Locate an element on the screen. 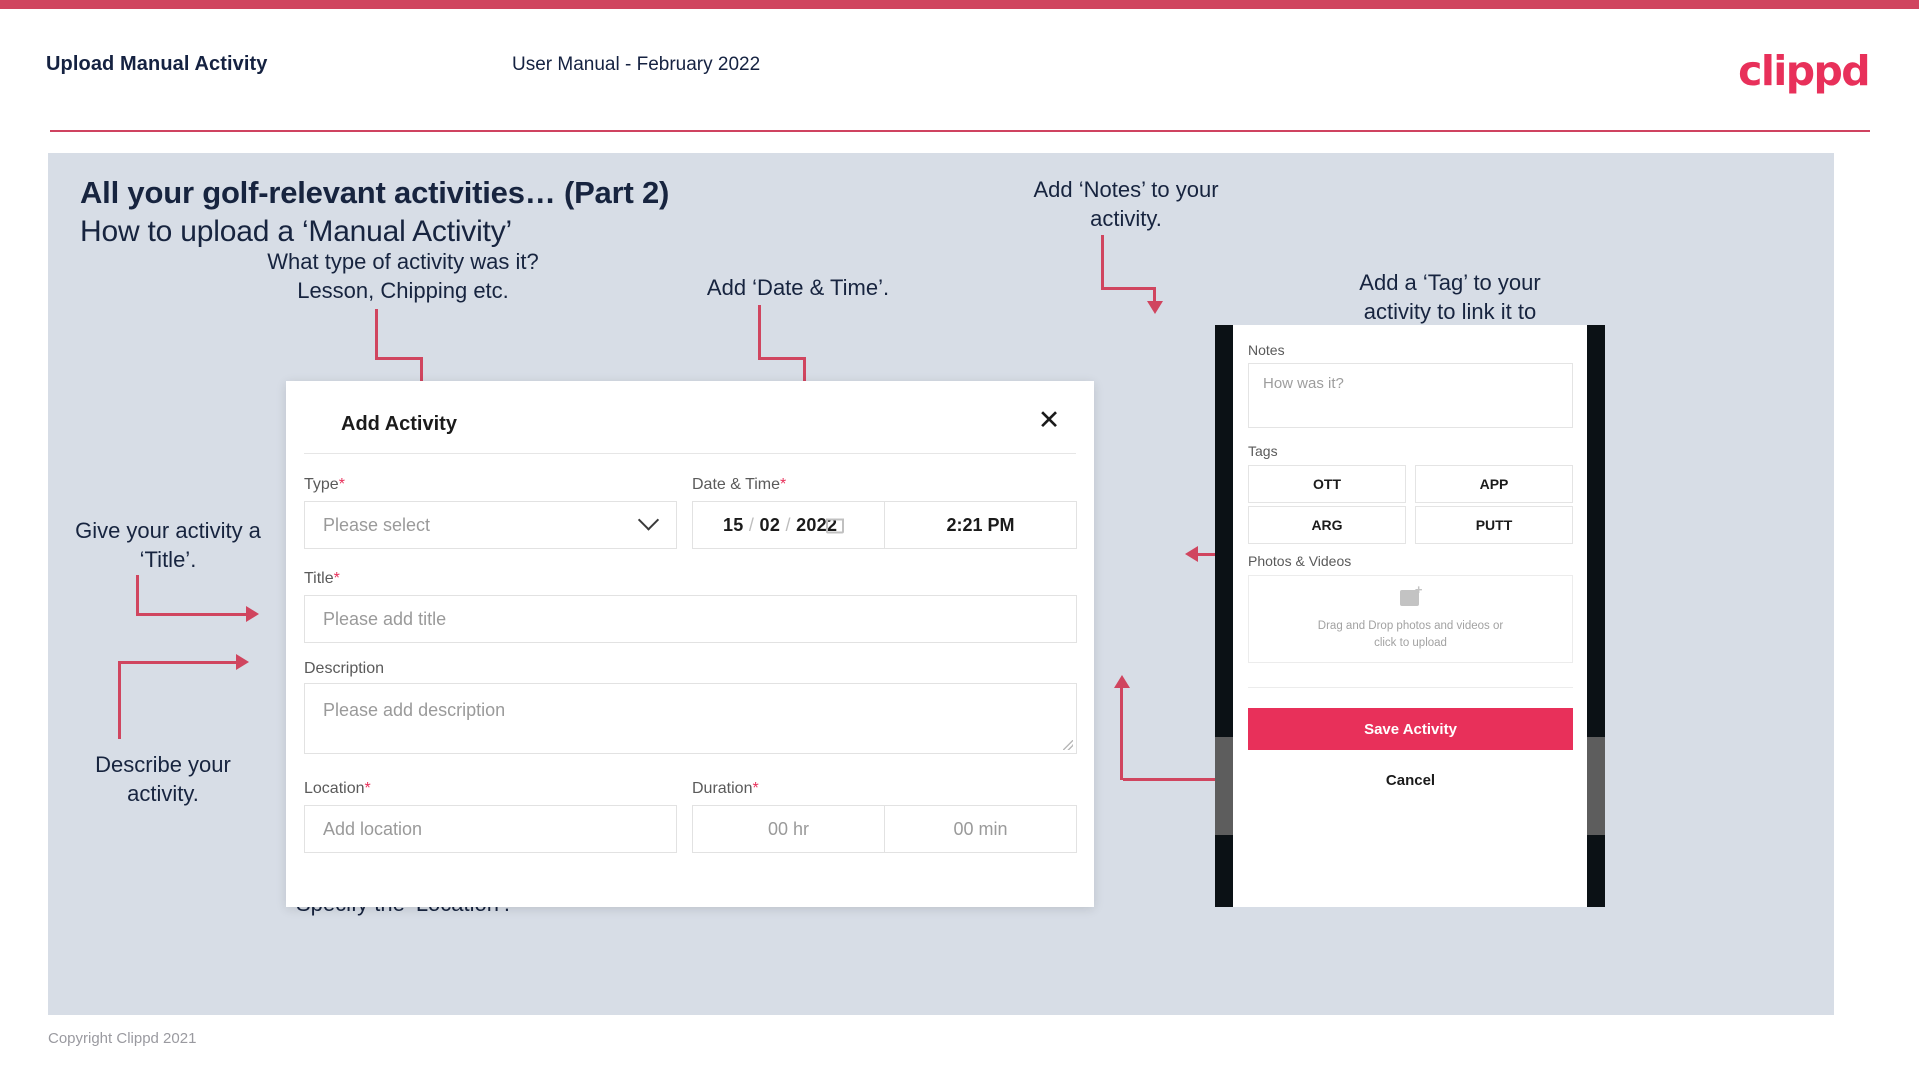 The image size is (1919, 1079). header-subtitle: User Manual - February 2022 is located at coordinates (636, 64).